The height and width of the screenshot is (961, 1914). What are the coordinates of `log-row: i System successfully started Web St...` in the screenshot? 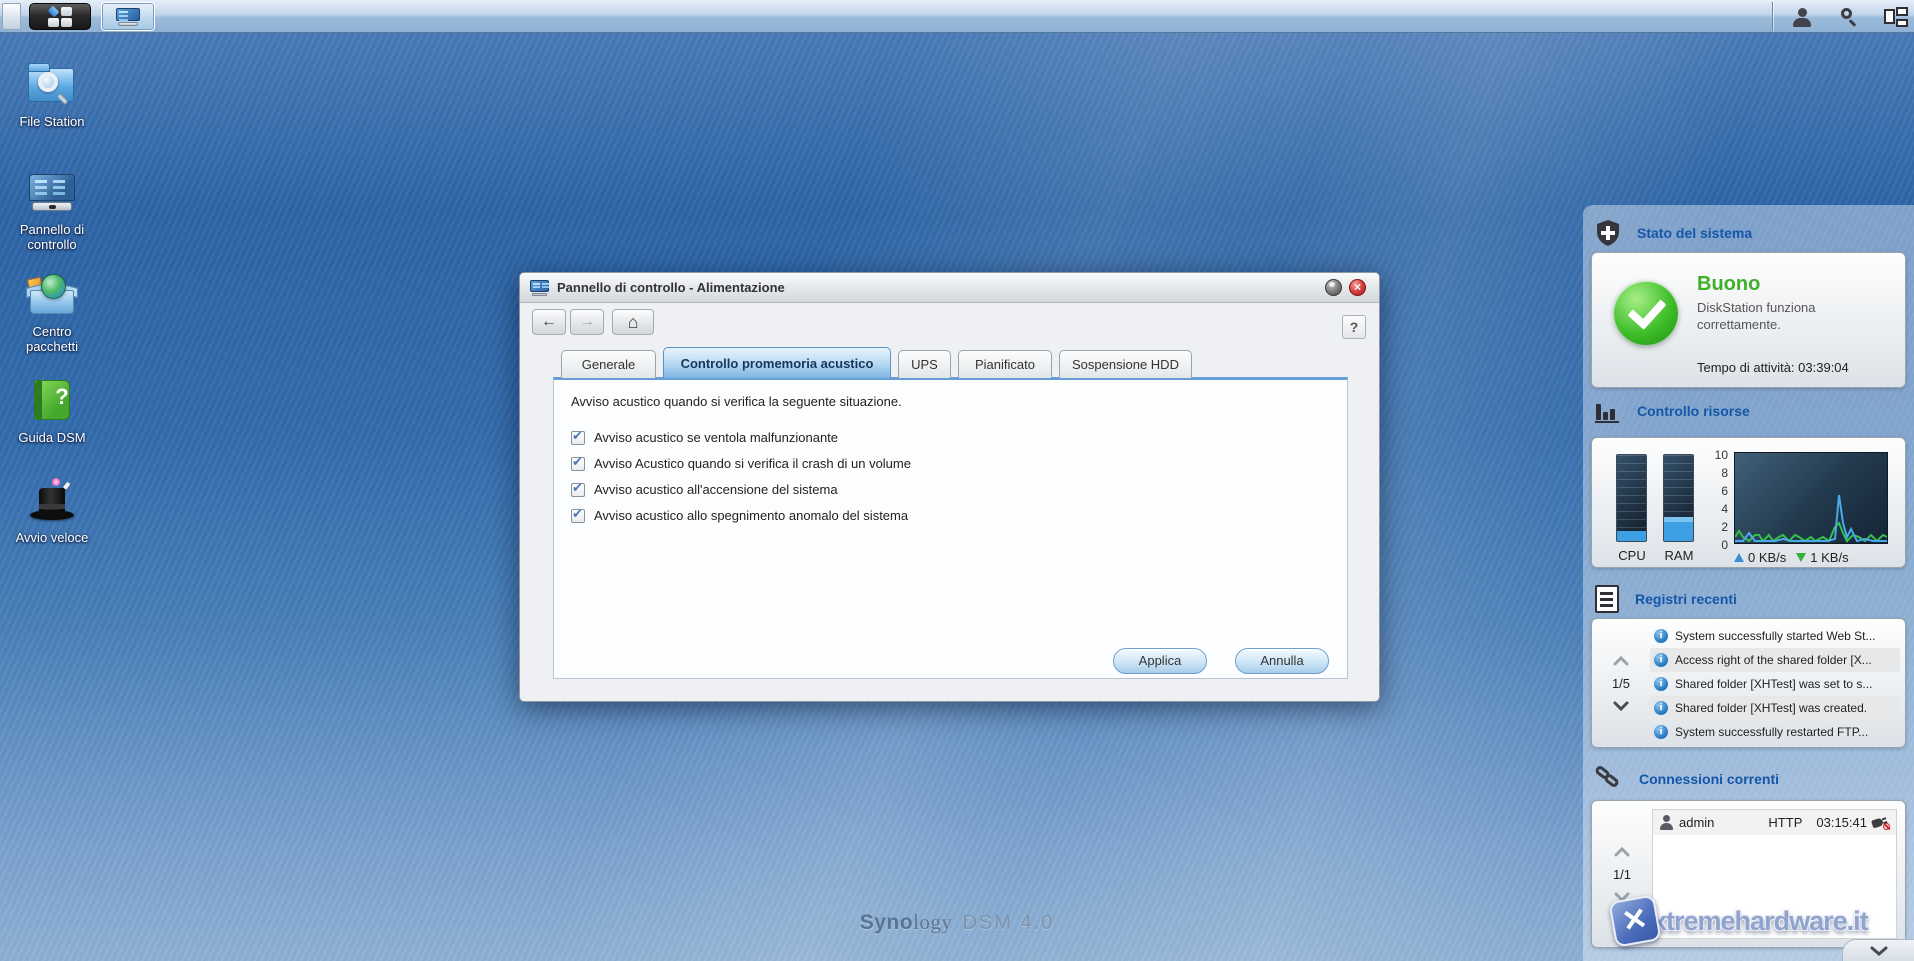 It's located at (1775, 636).